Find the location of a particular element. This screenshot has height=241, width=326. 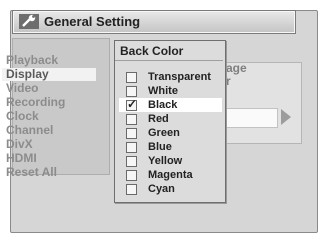

option-label: Black is located at coordinates (163, 105).